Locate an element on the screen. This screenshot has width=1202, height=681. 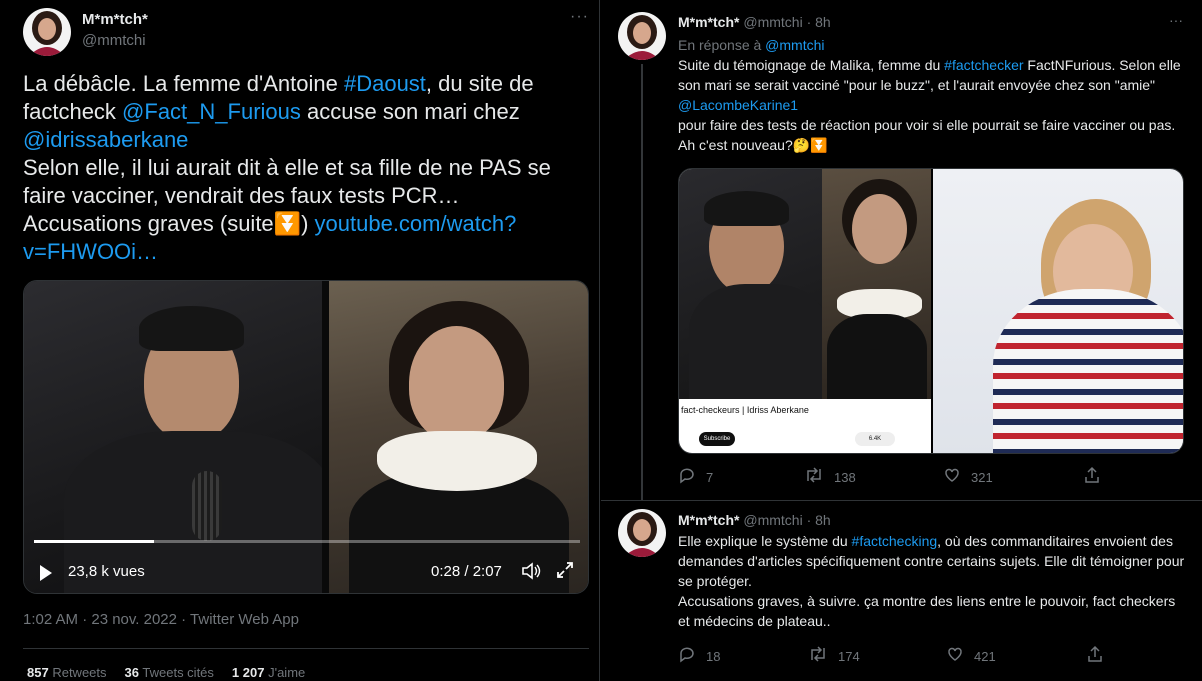
retweets-stat: 857 Retweets is located at coordinates (67, 672).